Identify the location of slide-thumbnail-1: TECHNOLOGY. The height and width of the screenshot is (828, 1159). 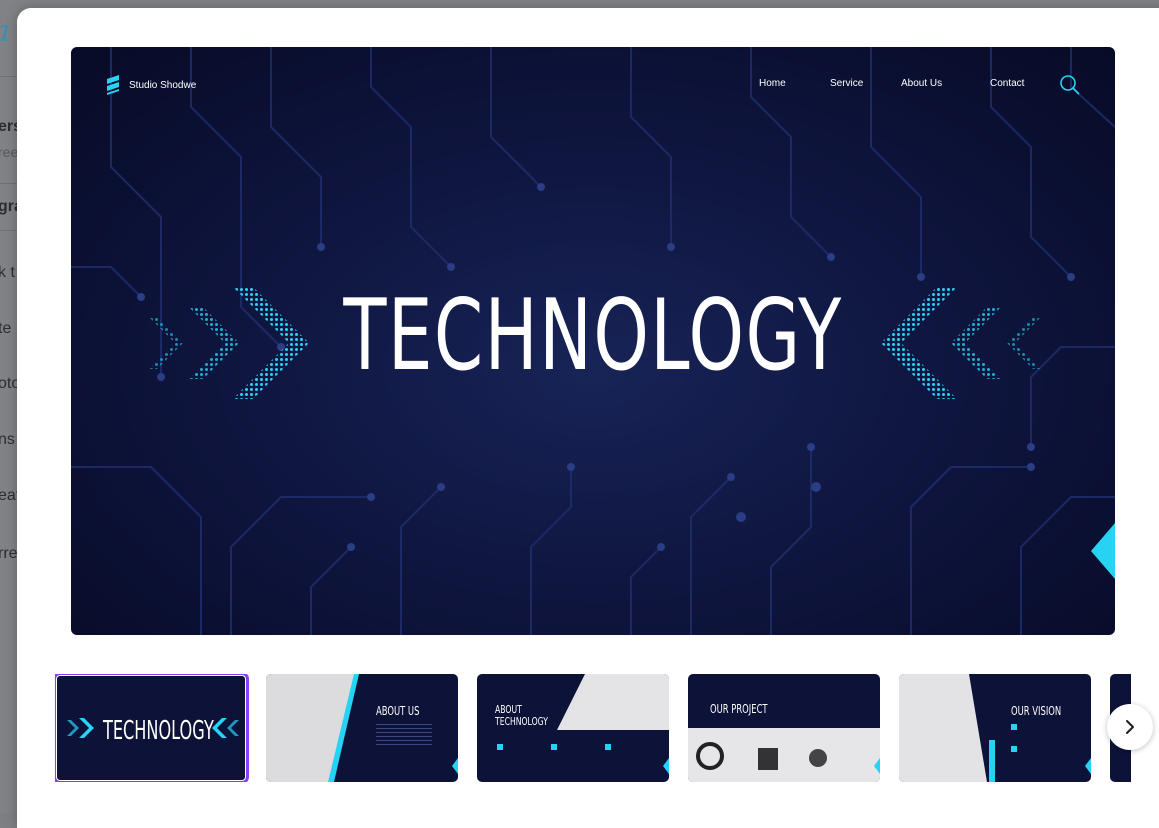
(152, 728).